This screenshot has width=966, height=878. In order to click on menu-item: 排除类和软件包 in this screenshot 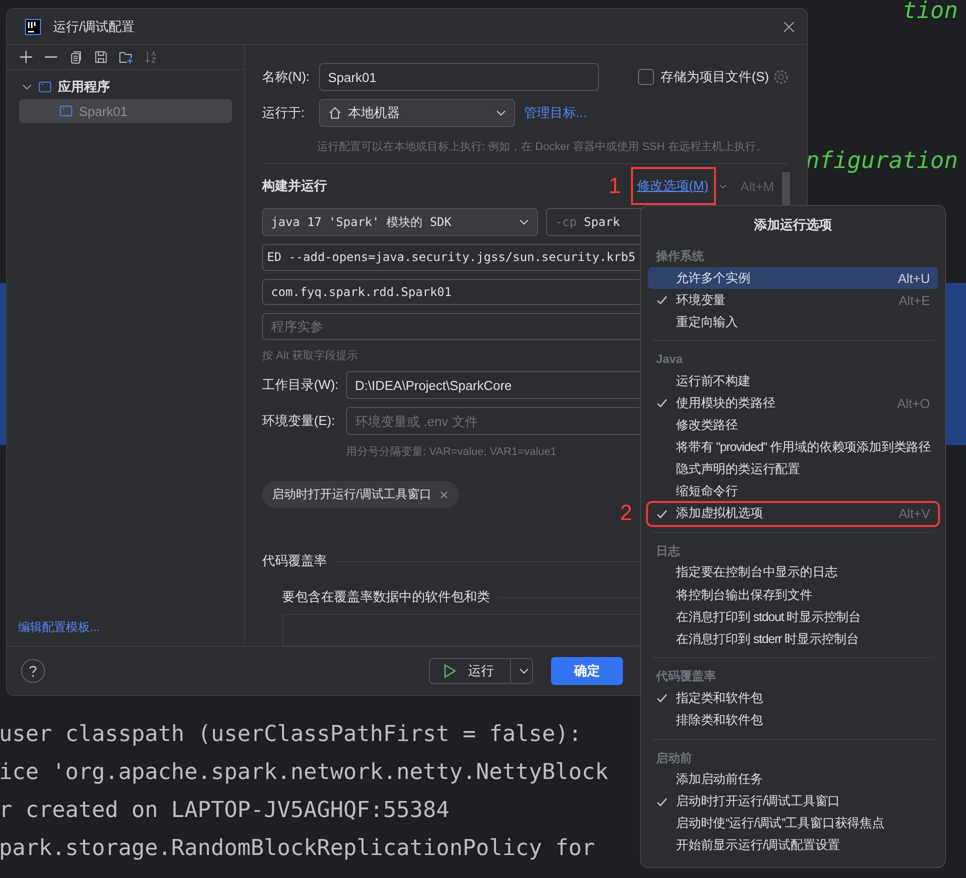, I will do `click(793, 720)`.